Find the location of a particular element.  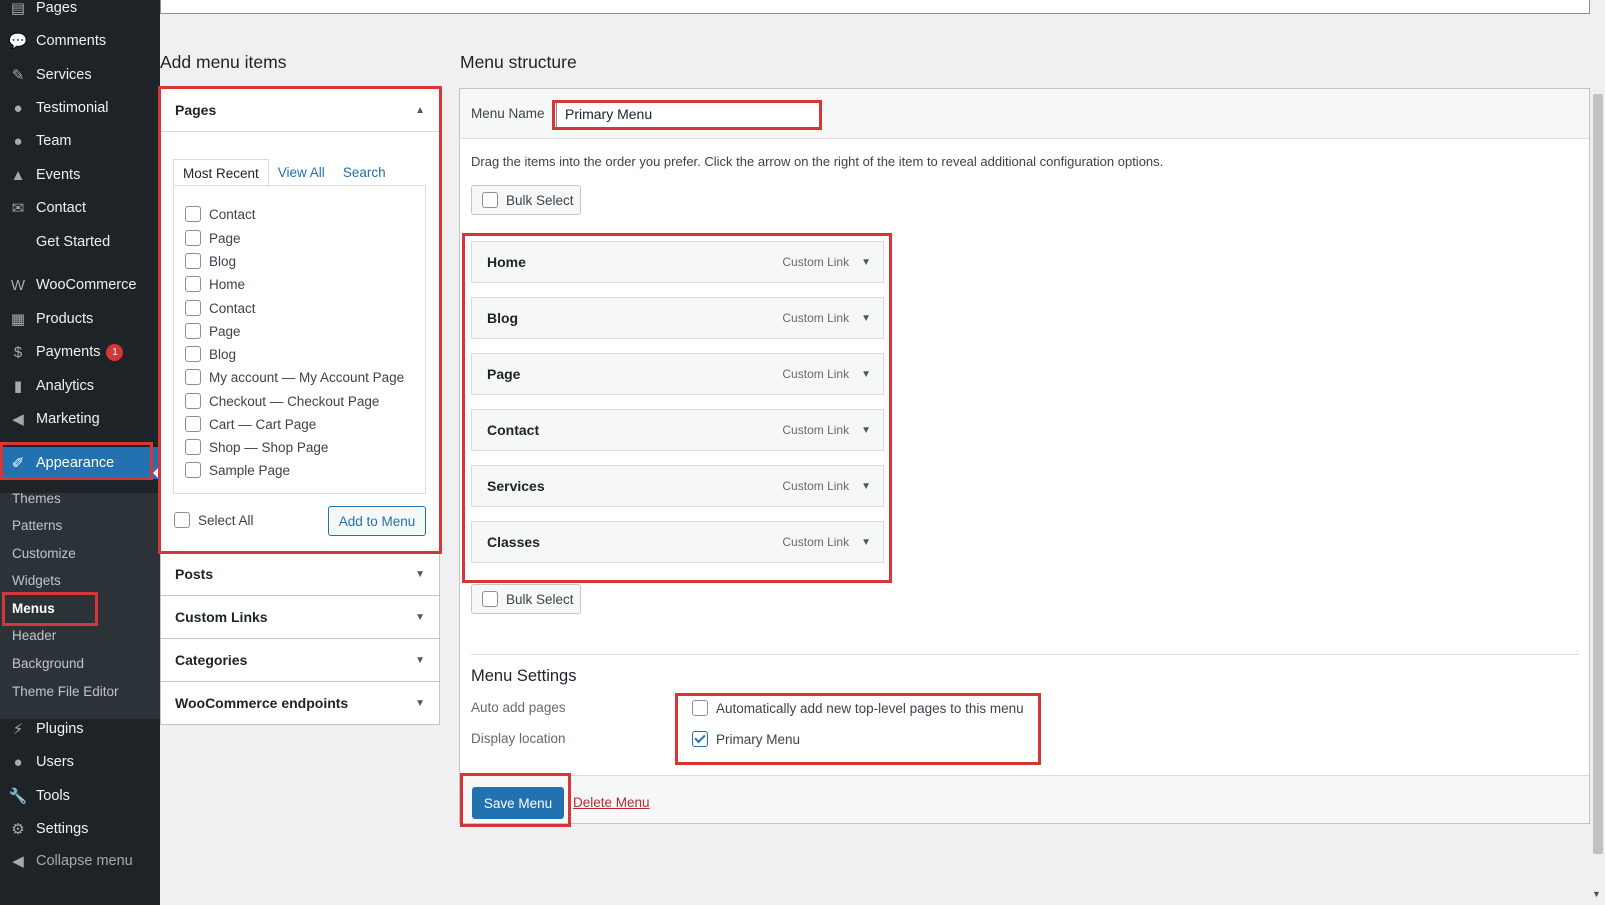

sidebar-item-plugins: ⚡ Plugins is located at coordinates (80, 729).